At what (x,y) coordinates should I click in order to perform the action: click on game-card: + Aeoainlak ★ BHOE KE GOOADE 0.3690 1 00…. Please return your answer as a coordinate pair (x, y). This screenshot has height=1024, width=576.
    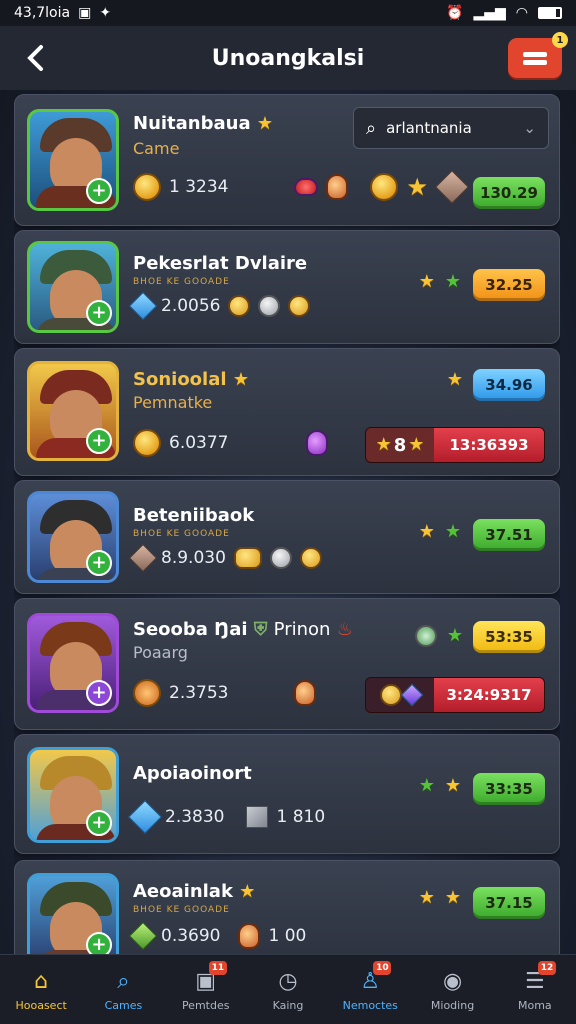
    Looking at the image, I should click on (287, 907).